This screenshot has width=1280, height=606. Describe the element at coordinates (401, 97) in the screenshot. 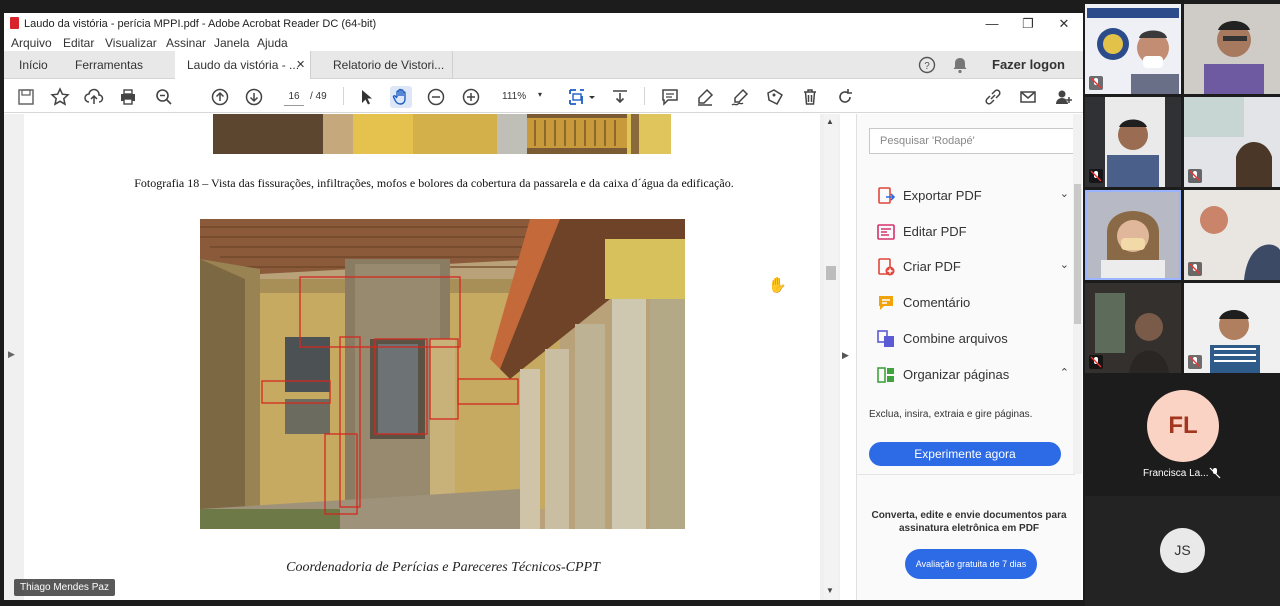

I see `hand-icon` at that location.